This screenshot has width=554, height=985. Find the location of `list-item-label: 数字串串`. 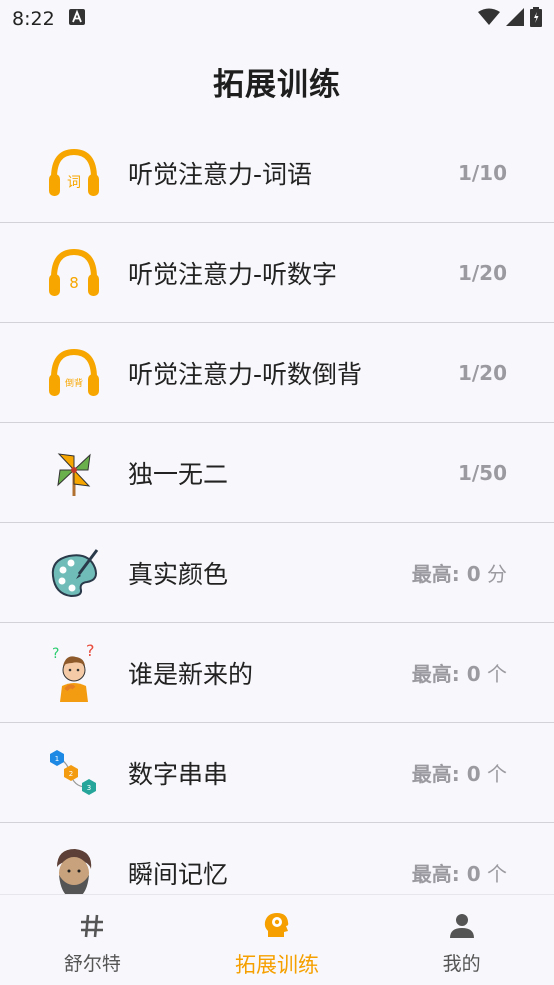

list-item-label: 数字串串 is located at coordinates (178, 774).